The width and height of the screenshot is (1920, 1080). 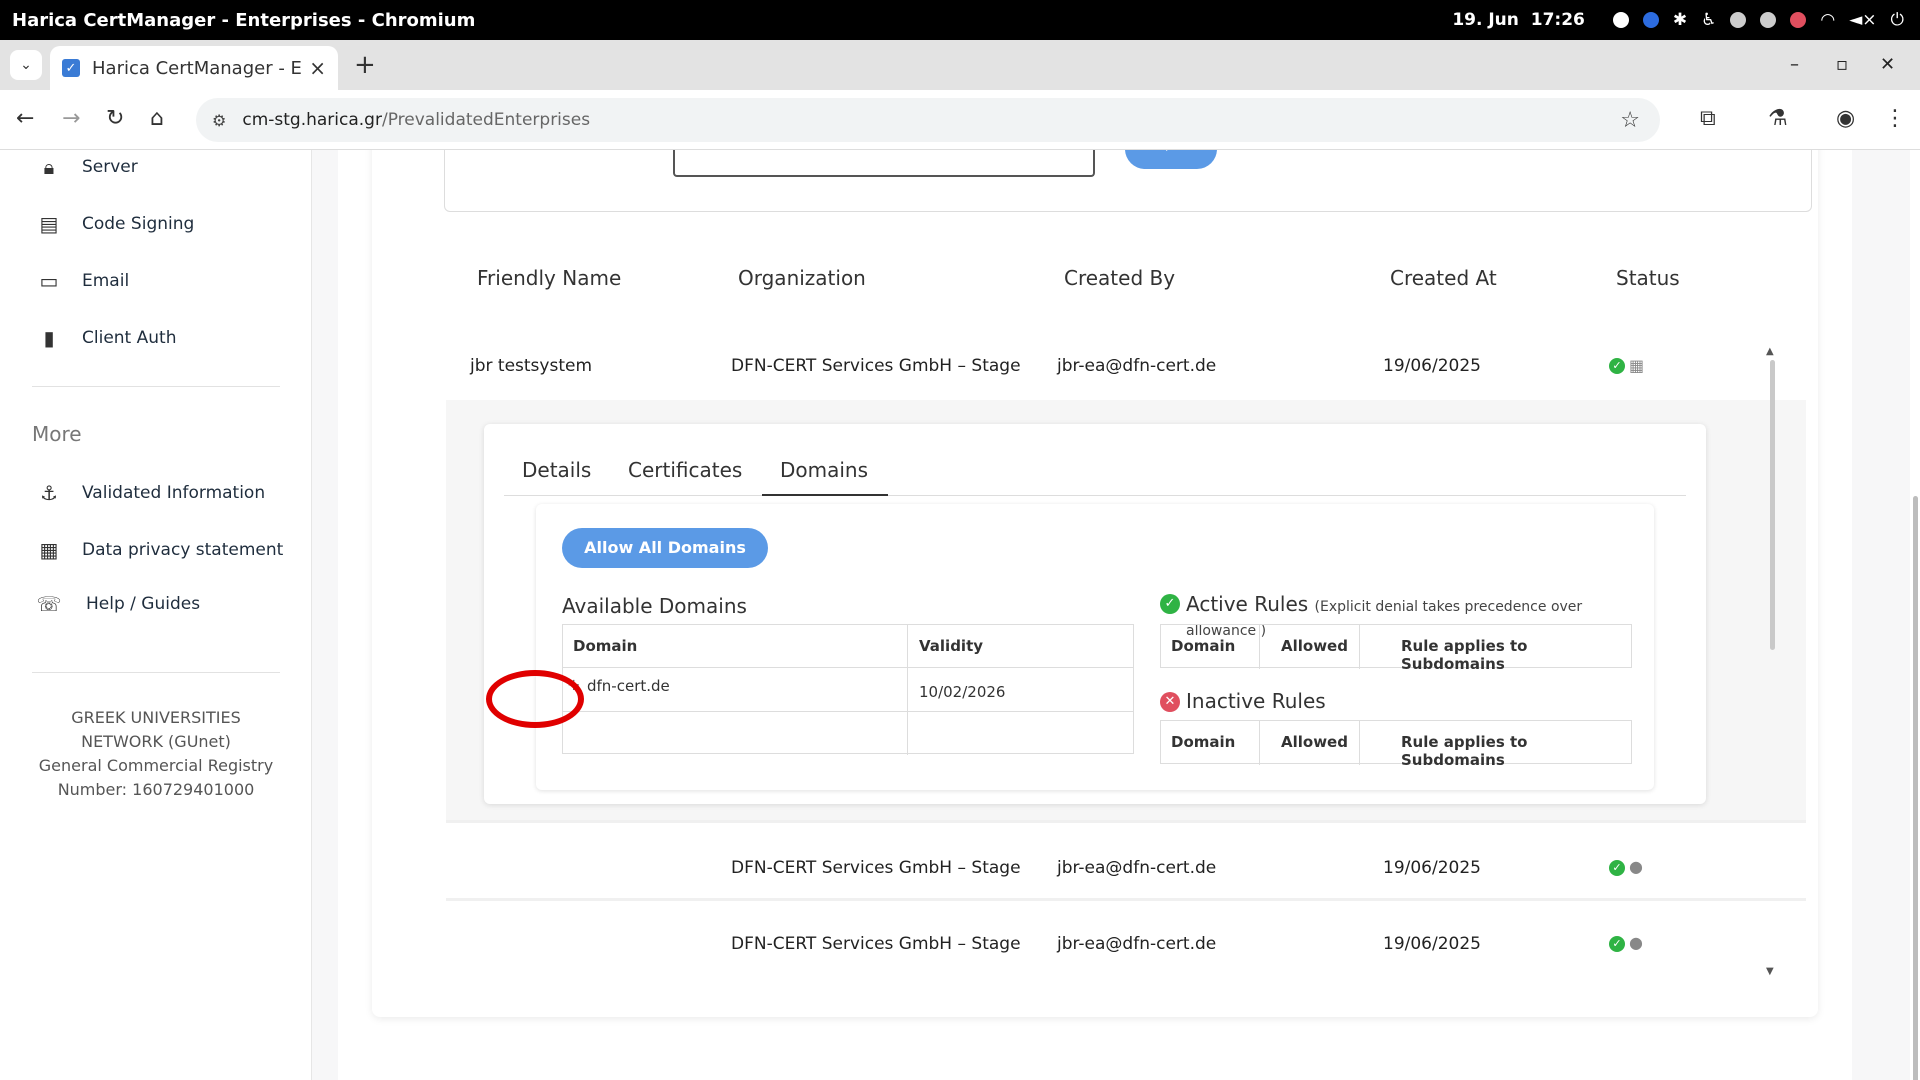 What do you see at coordinates (1862, 20) in the screenshot?
I see `volume-muted-icon: ◄×` at bounding box center [1862, 20].